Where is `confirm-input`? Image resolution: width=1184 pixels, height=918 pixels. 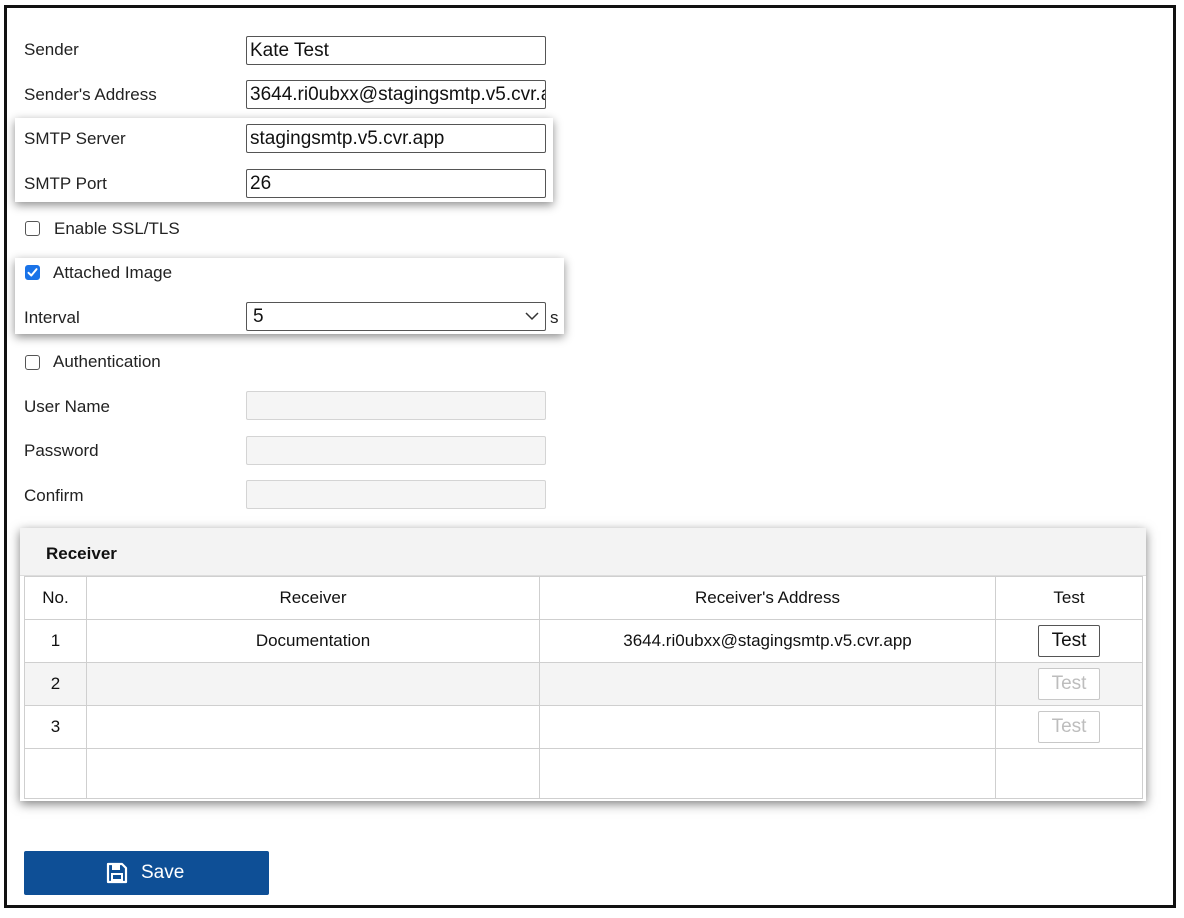 confirm-input is located at coordinates (396, 494).